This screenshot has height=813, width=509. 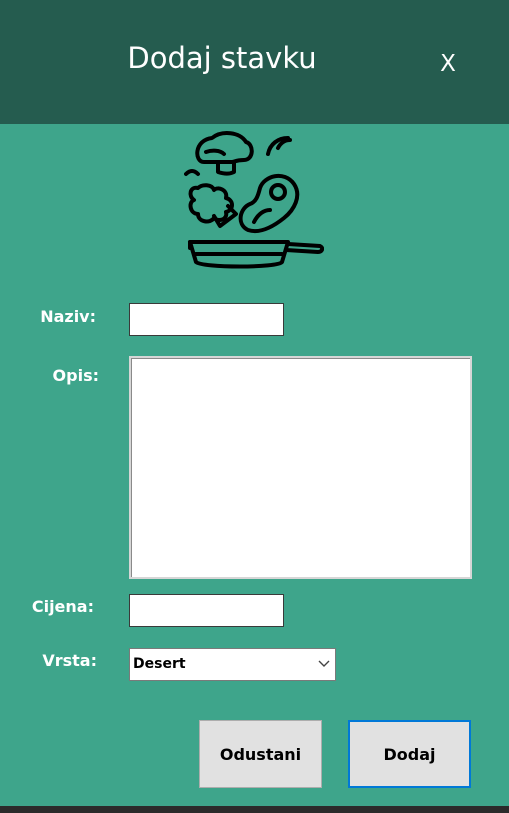 I want to click on cijena-label: Cijena:, so click(x=62, y=606).